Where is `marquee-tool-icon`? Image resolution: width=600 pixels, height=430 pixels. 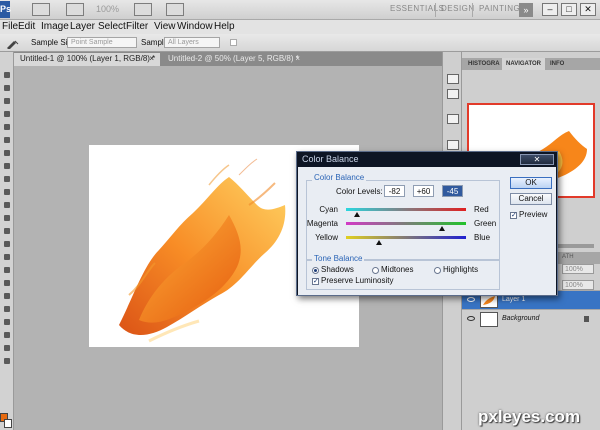
marquee-tool-icon is located at coordinates (7, 88).